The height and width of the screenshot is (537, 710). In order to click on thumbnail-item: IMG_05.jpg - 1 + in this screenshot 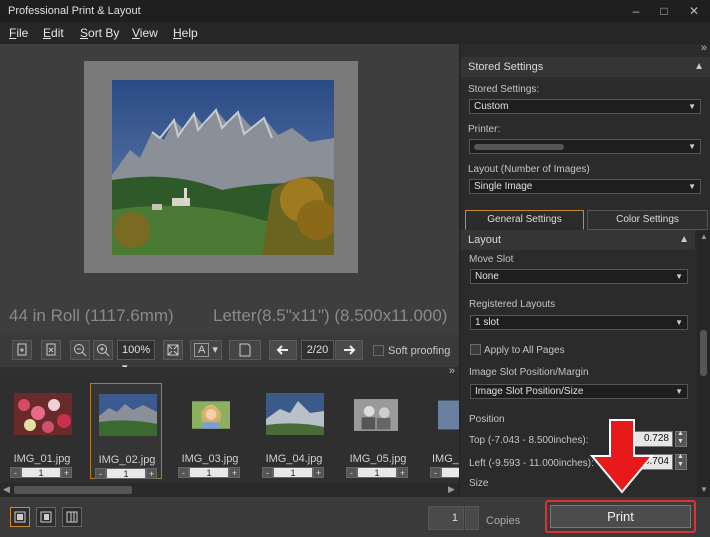, I will do `click(378, 431)`.